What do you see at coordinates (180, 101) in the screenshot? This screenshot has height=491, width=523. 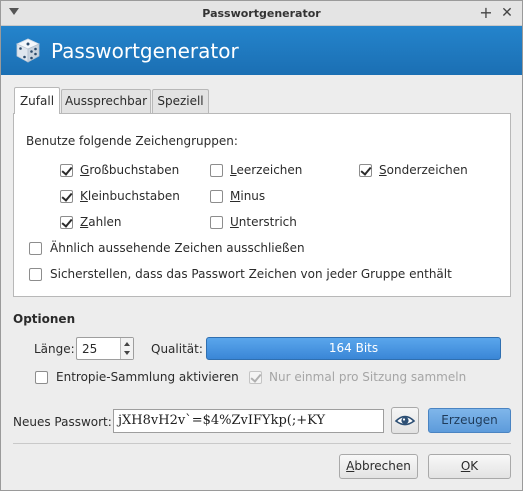 I see `tab-speziell: Speziell` at bounding box center [180, 101].